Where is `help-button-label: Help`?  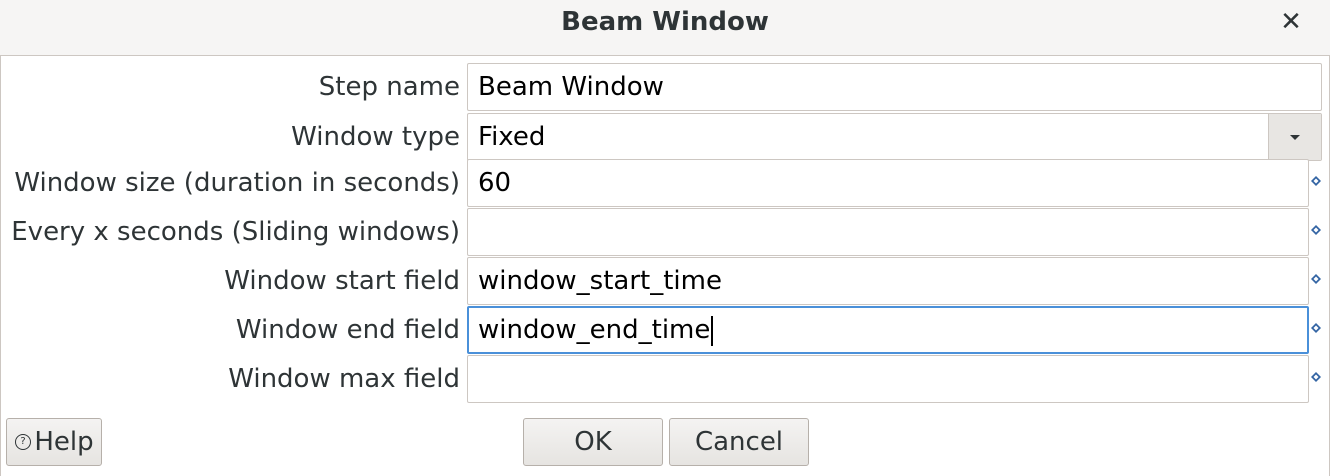 help-button-label: Help is located at coordinates (64, 442).